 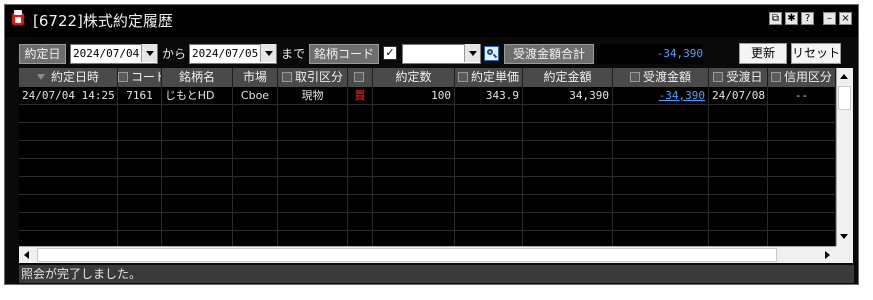 I want to click on header-trade-type: 取引区分, so click(x=313, y=77).